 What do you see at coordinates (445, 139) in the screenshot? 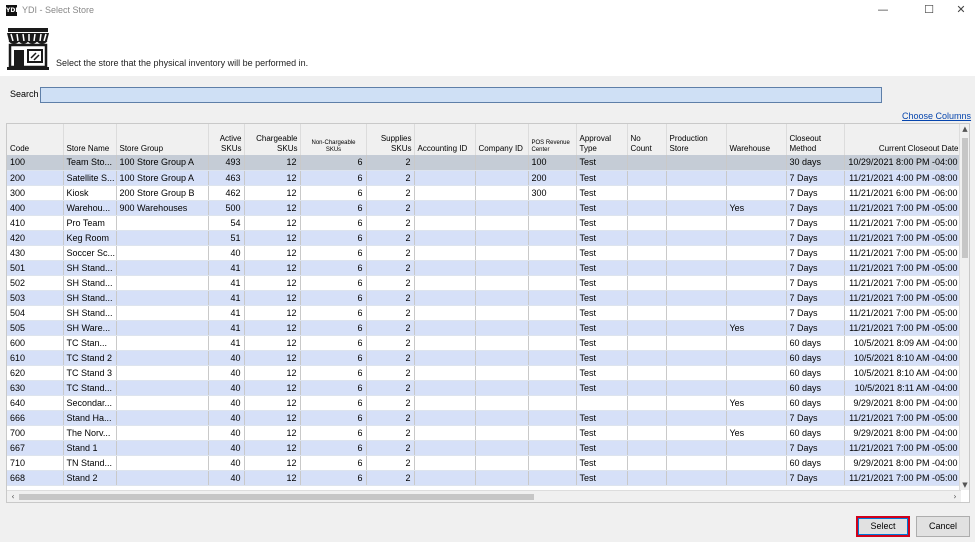
I see `column-header-accounting-id: Accounting ID` at bounding box center [445, 139].